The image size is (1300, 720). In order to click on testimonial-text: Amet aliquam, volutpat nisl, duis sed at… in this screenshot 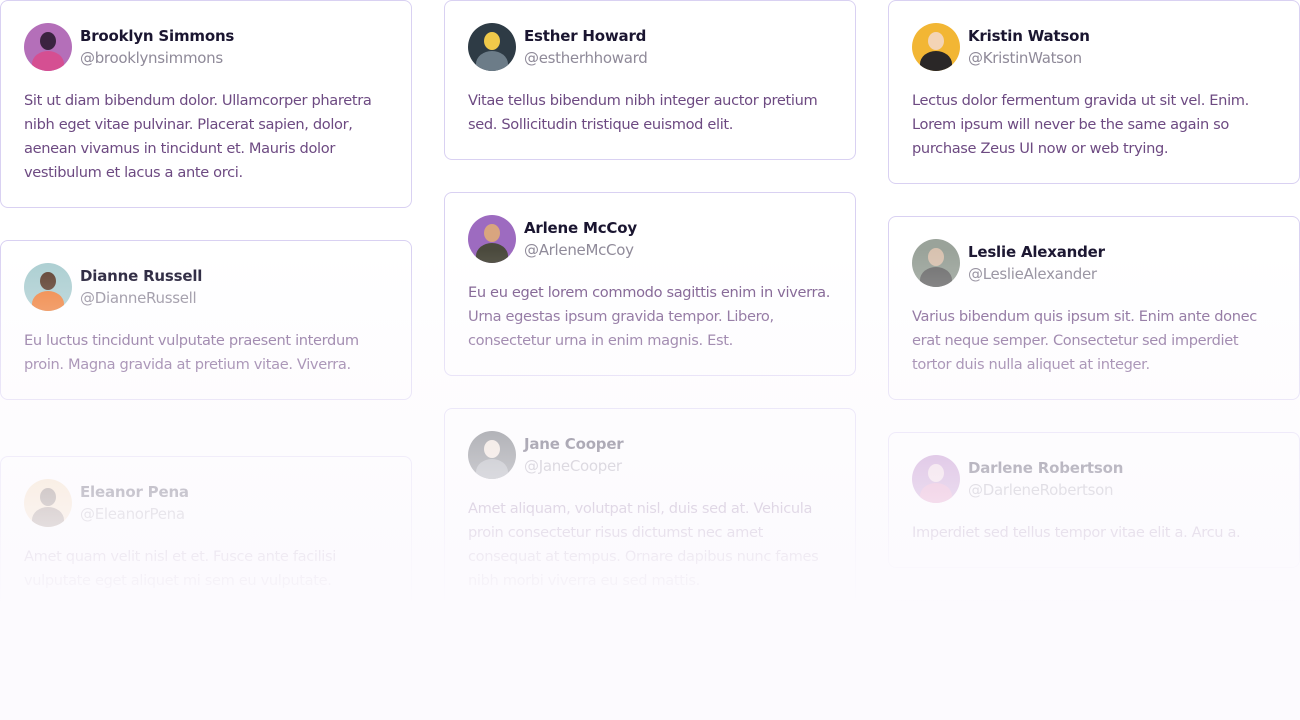, I will do `click(643, 544)`.